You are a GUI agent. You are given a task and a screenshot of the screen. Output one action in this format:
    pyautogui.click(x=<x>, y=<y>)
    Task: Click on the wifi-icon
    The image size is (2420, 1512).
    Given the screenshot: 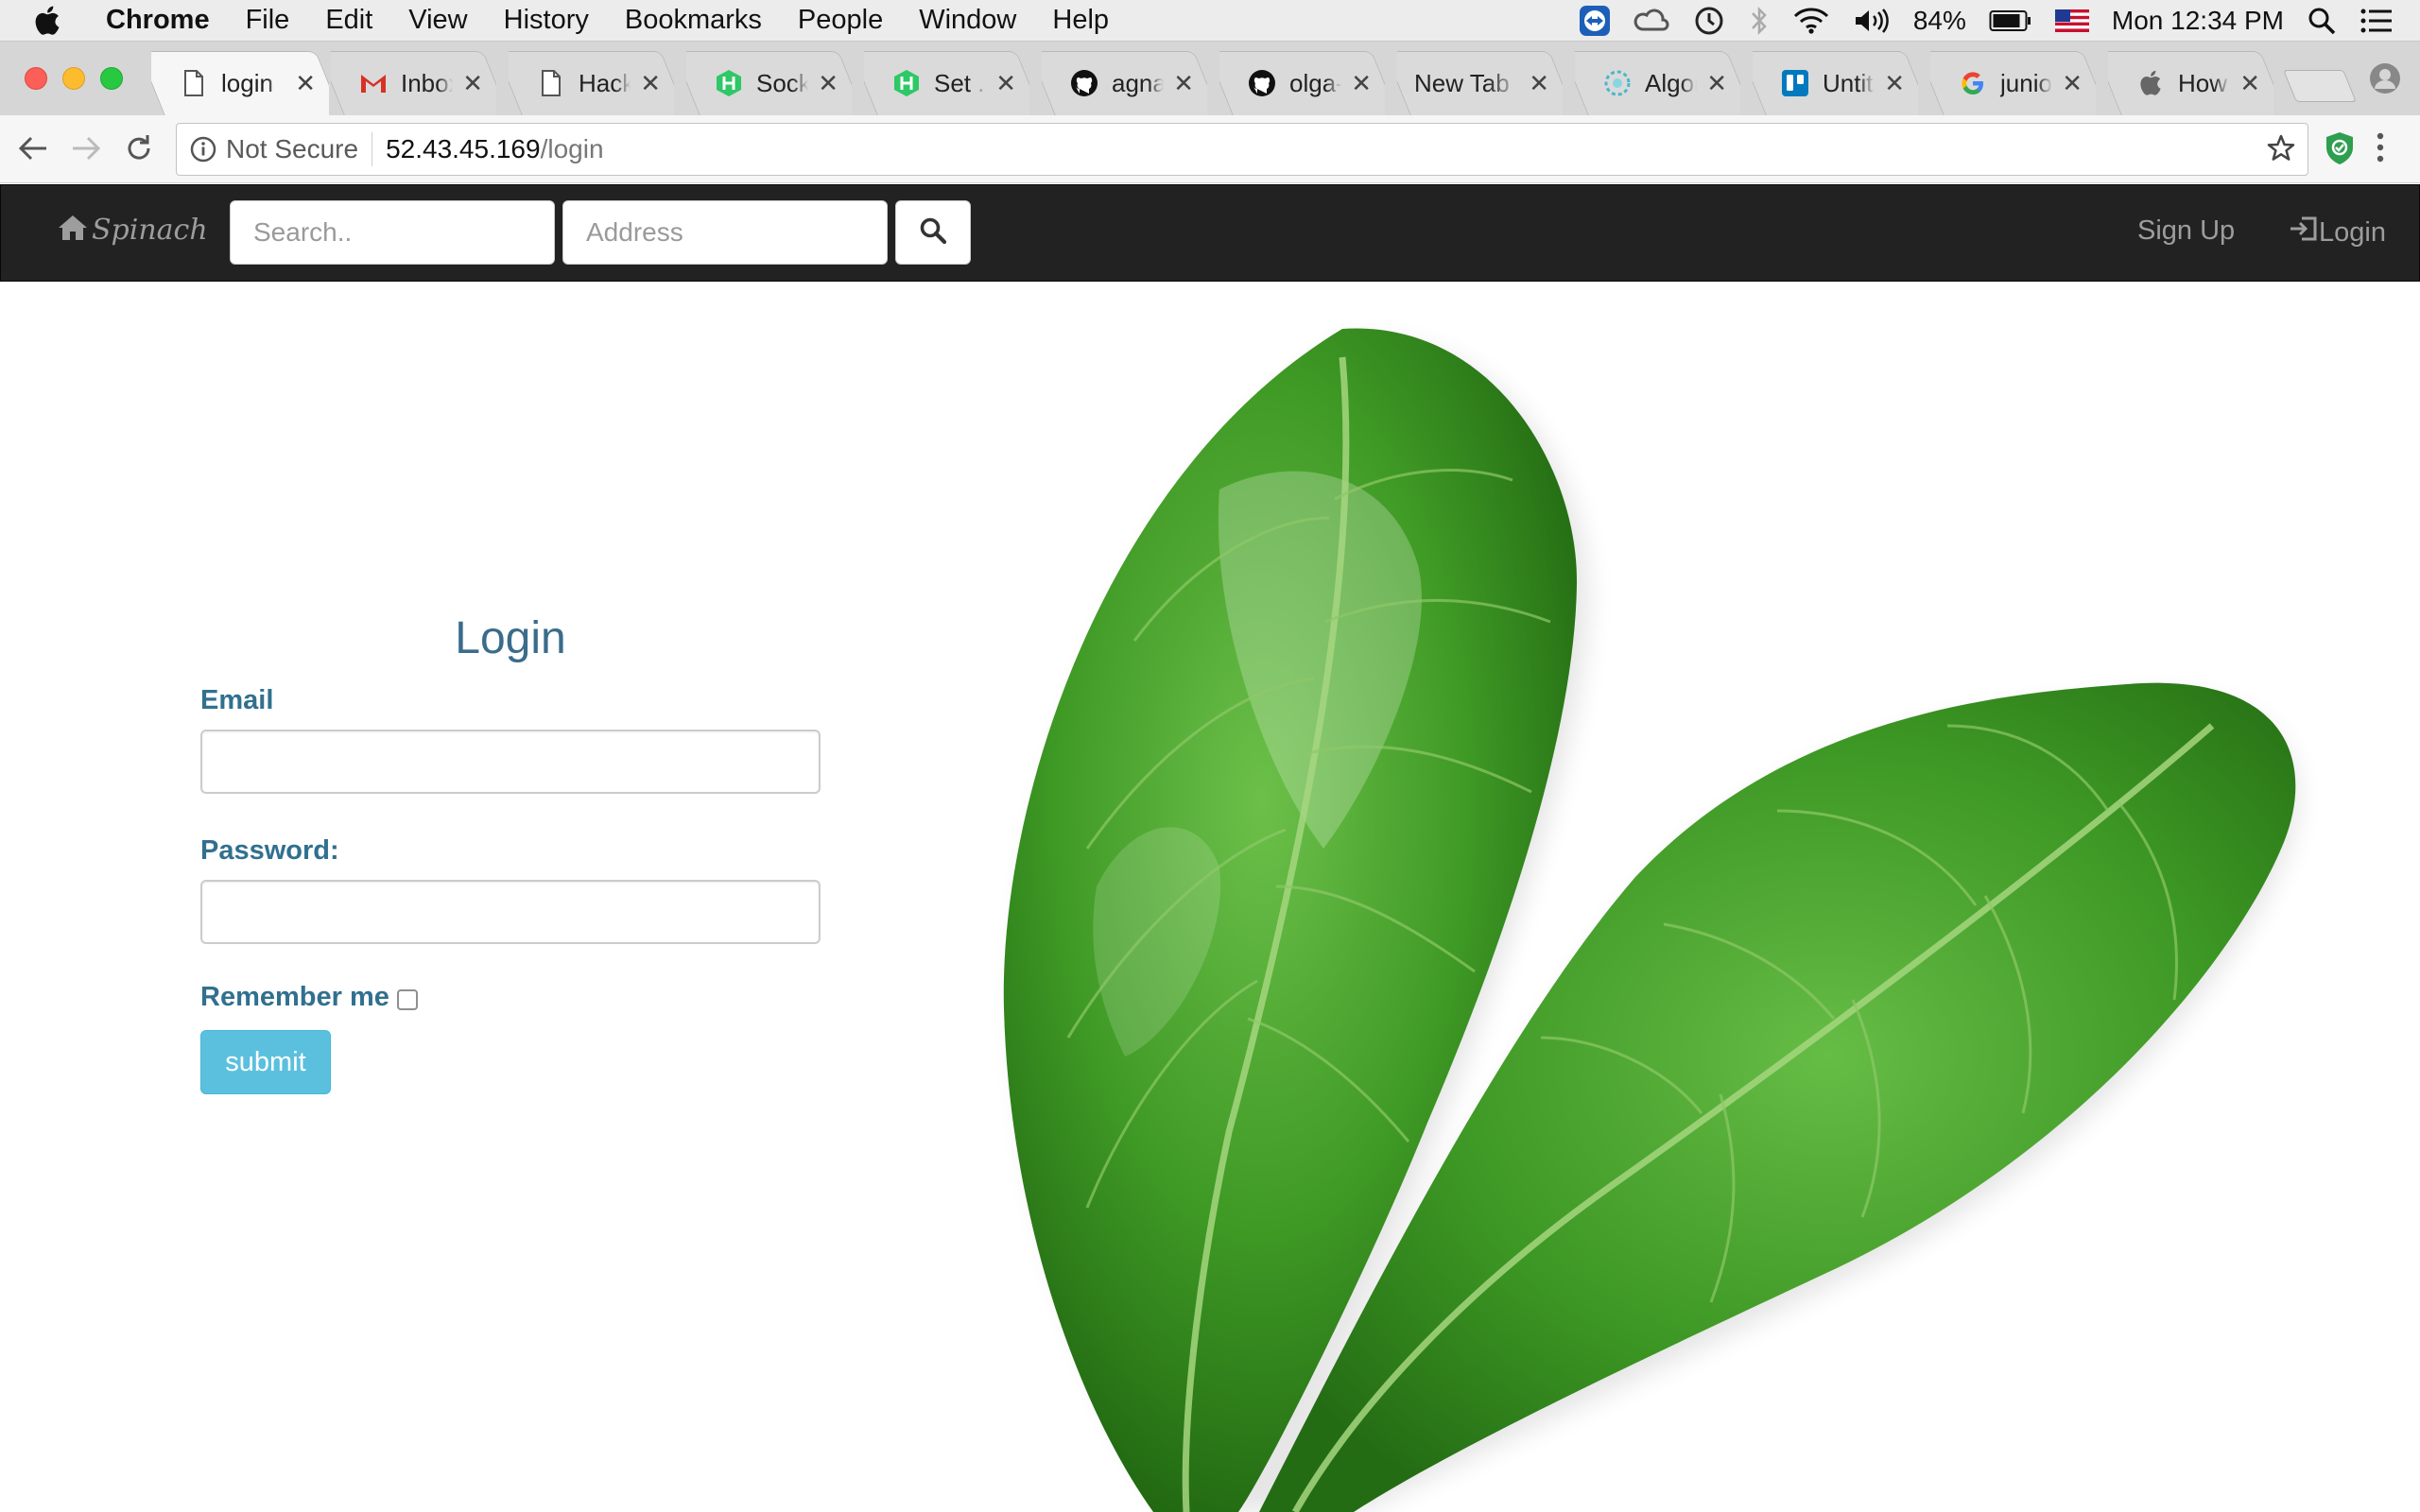 What is the action you would take?
    pyautogui.click(x=1811, y=21)
    